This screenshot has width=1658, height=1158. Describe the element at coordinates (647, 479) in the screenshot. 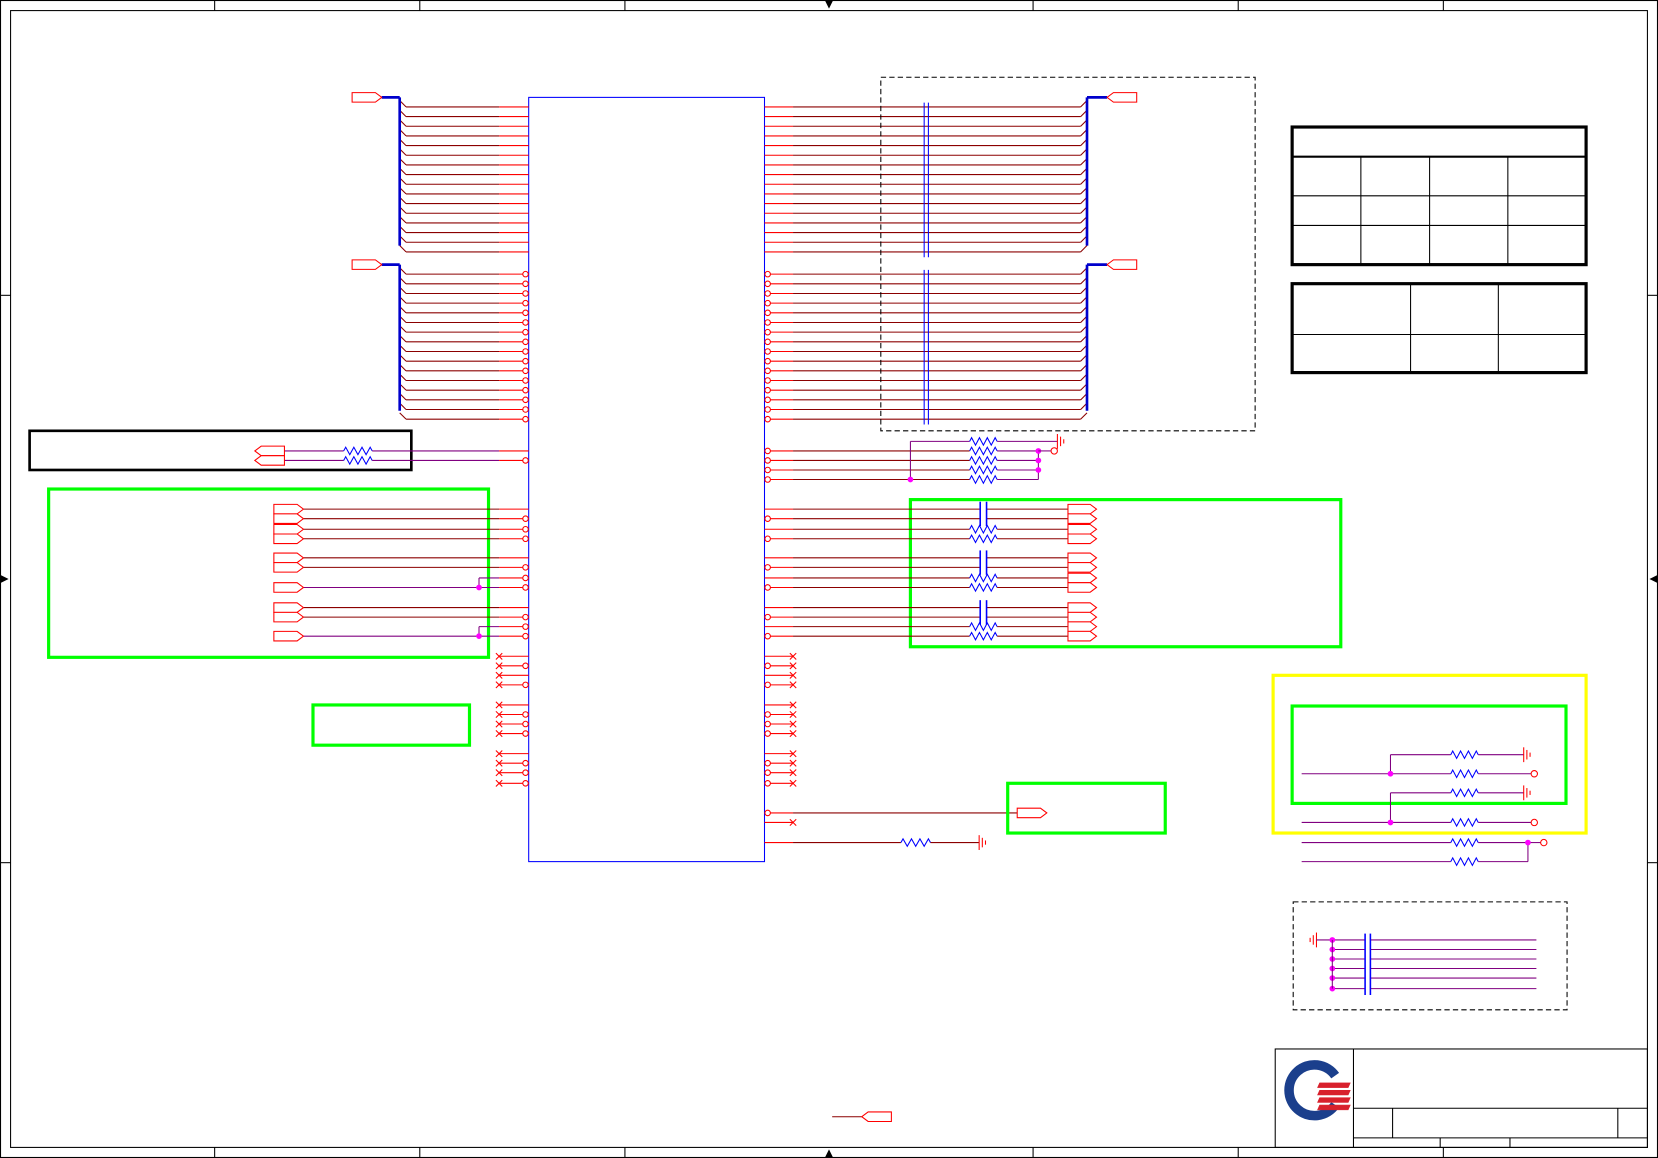

I see `ic-symbol` at that location.